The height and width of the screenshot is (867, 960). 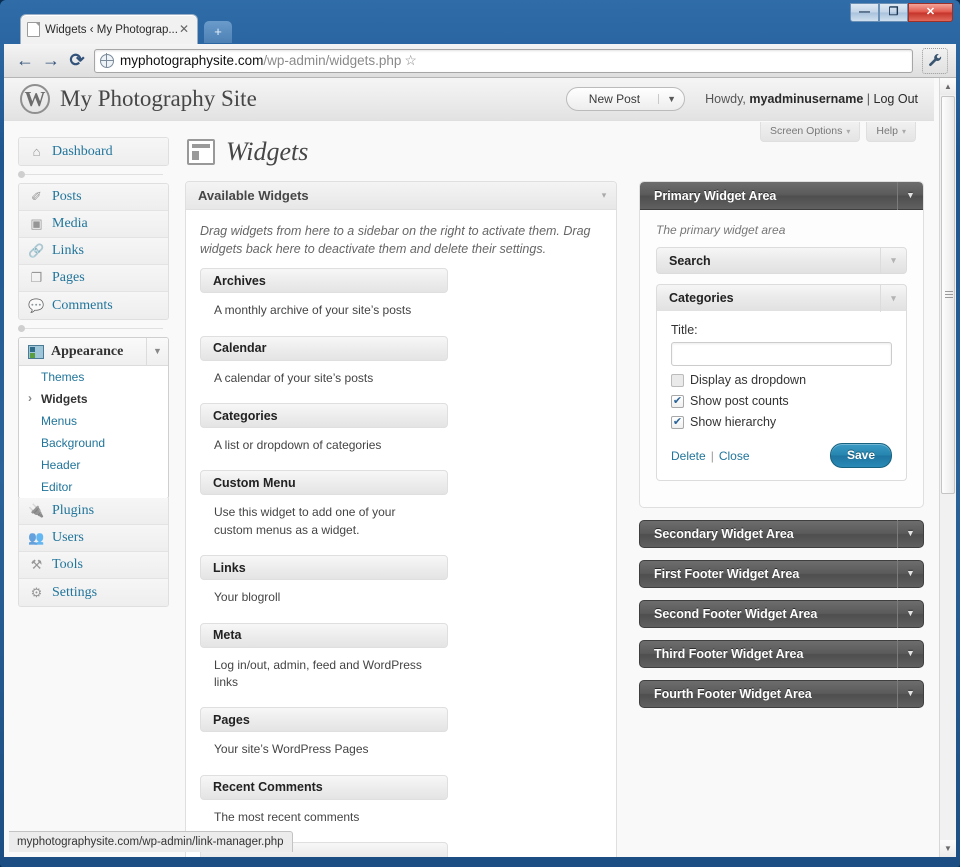 I want to click on widget-area-fourth-footer: Fourth Footer Widget Area ▼, so click(x=781, y=694).